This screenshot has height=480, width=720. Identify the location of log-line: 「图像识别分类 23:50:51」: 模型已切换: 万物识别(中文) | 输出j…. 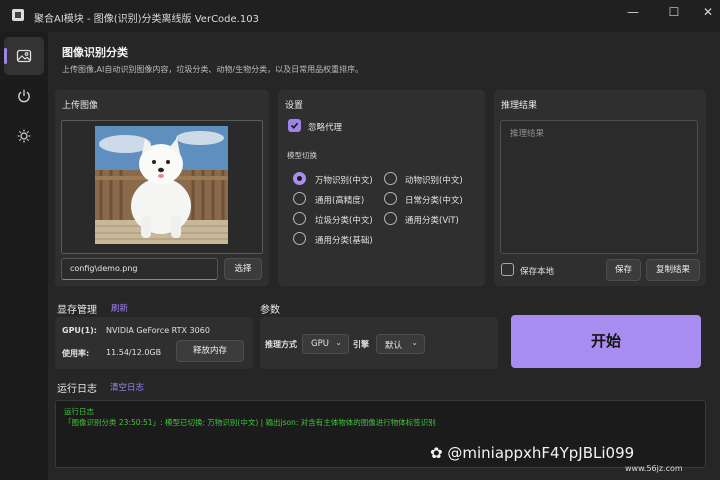
(250, 422).